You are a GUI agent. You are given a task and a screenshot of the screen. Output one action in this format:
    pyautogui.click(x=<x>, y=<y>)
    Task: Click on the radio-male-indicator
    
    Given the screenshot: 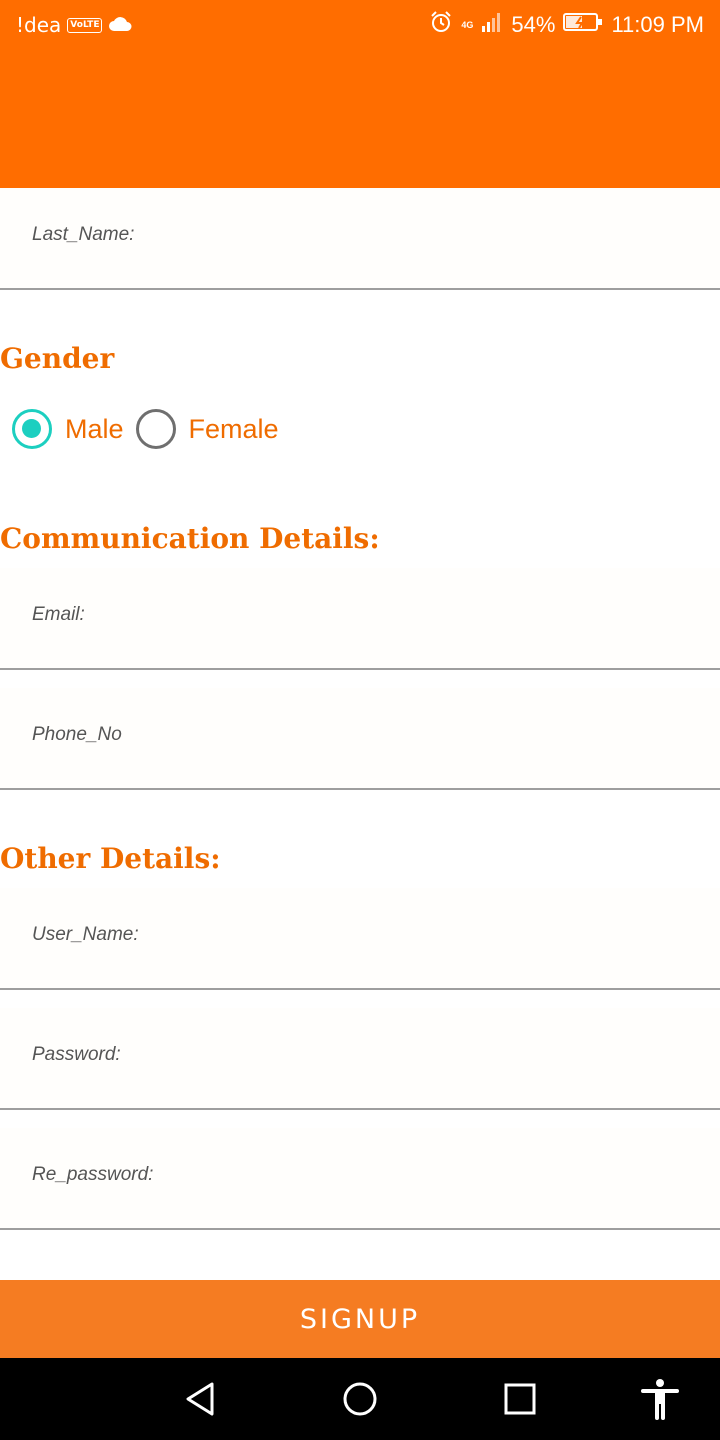 What is the action you would take?
    pyautogui.click(x=32, y=429)
    